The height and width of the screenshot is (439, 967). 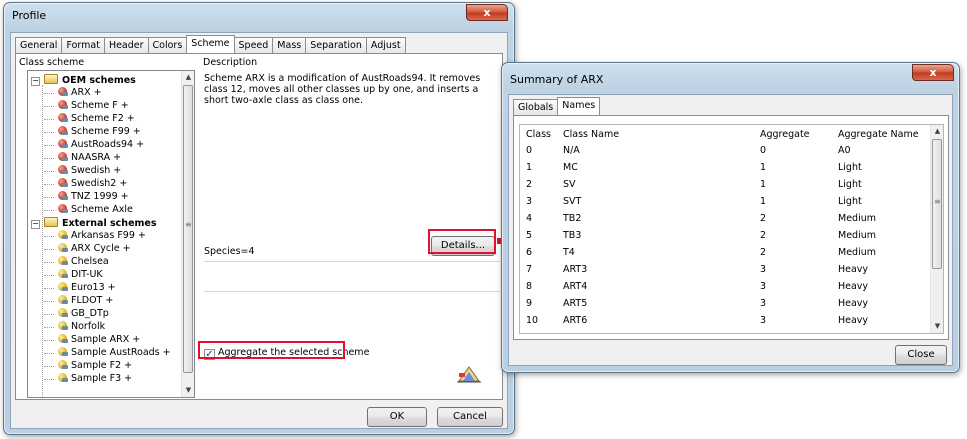 What do you see at coordinates (763, 252) in the screenshot?
I see `table-cell: 2` at bounding box center [763, 252].